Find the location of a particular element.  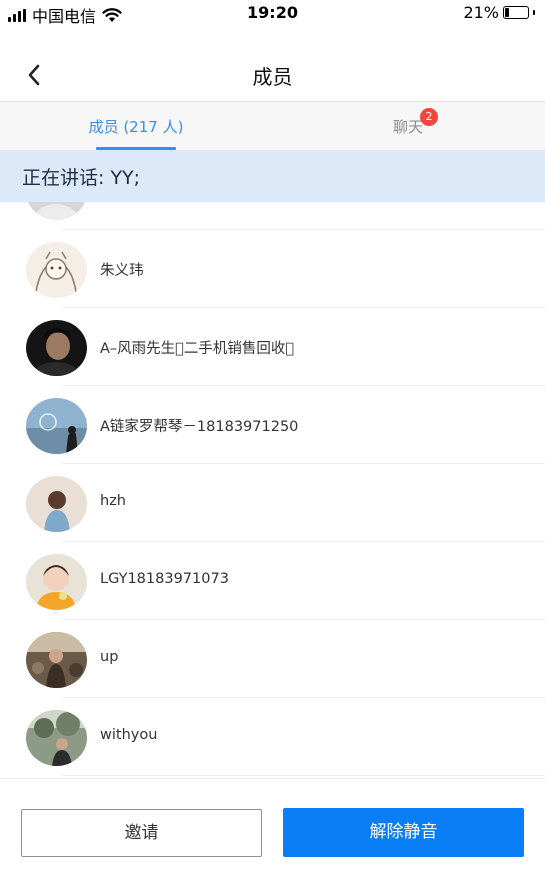

row-divider is located at coordinates (303, 775).